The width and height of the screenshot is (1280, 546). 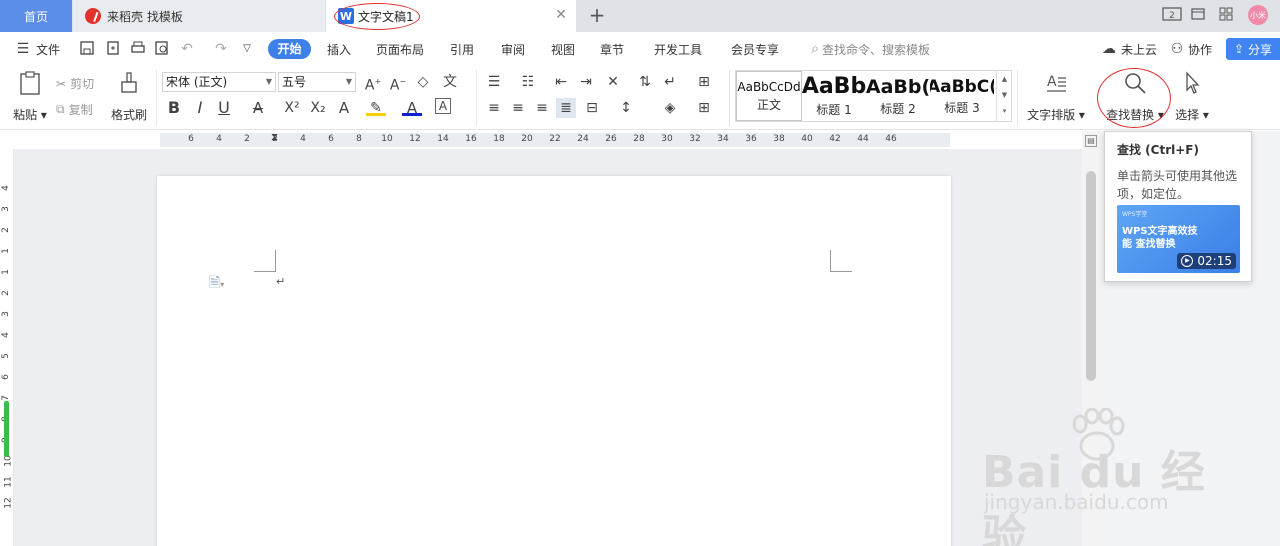 What do you see at coordinates (400, 49) in the screenshot?
I see `tab-page-layout: 页面布局` at bounding box center [400, 49].